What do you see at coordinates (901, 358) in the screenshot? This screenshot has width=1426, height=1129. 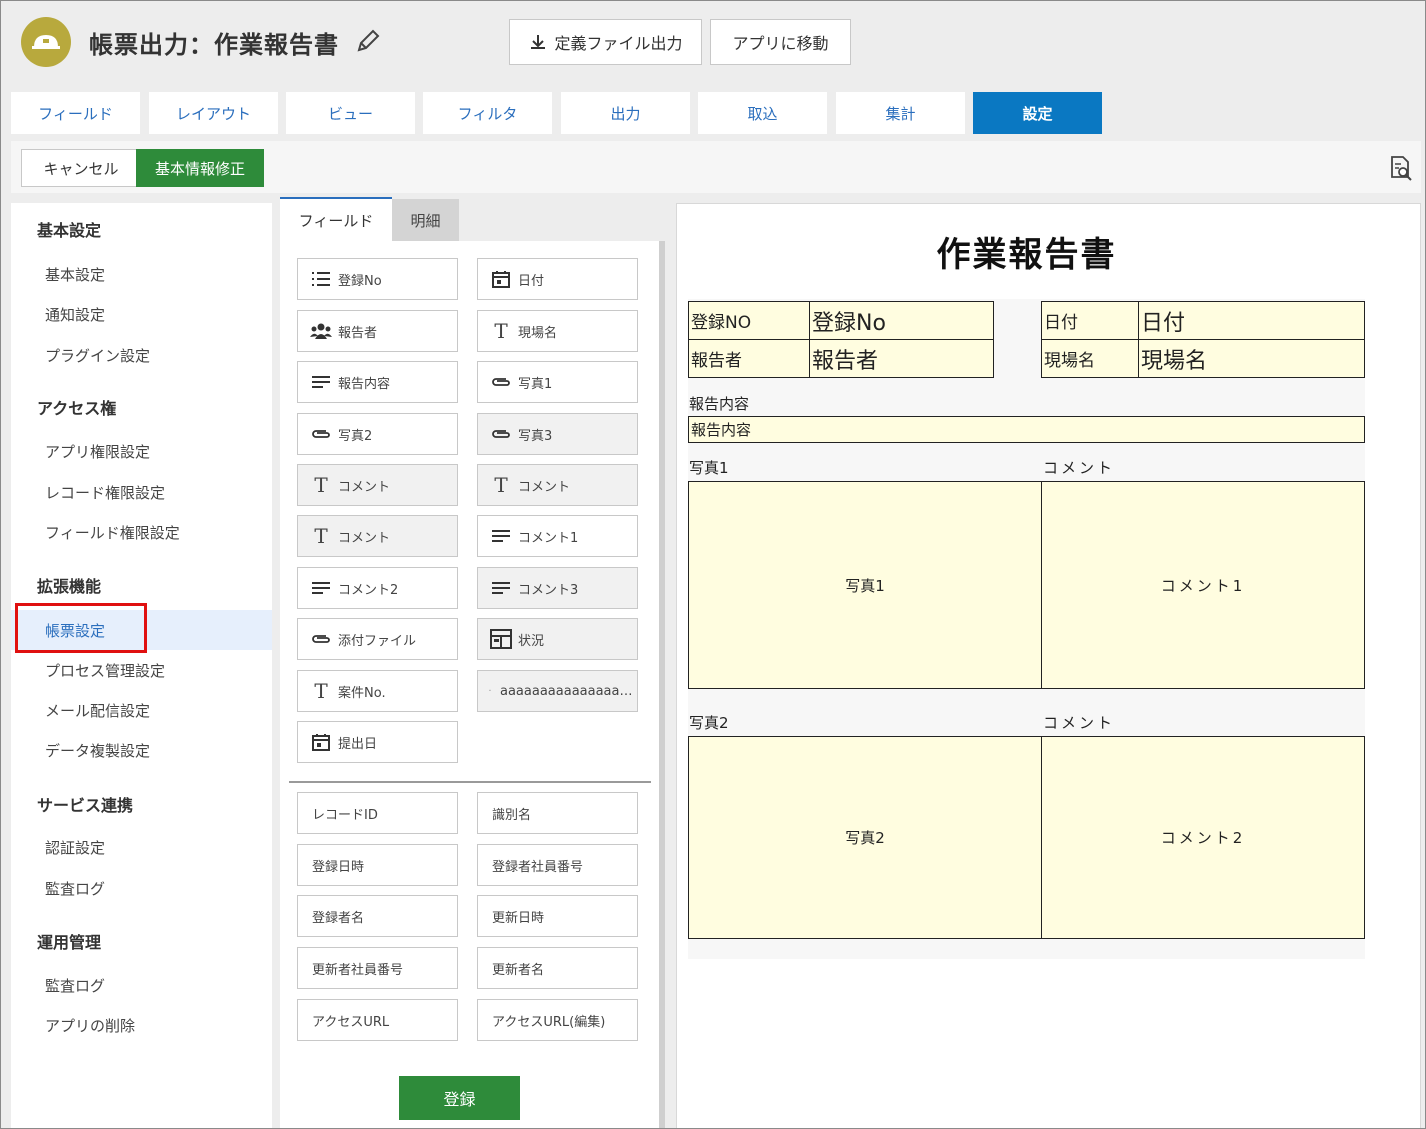 I see `report-value-reporter: 報告者` at bounding box center [901, 358].